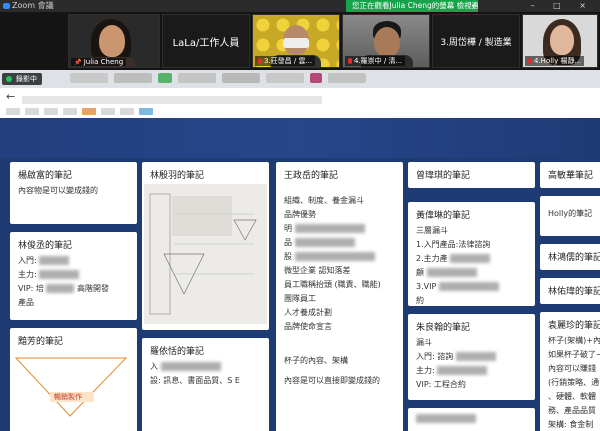 The height and width of the screenshot is (431, 600). Describe the element at coordinates (424, 342) in the screenshot. I see `card-text: 漏斗` at that location.